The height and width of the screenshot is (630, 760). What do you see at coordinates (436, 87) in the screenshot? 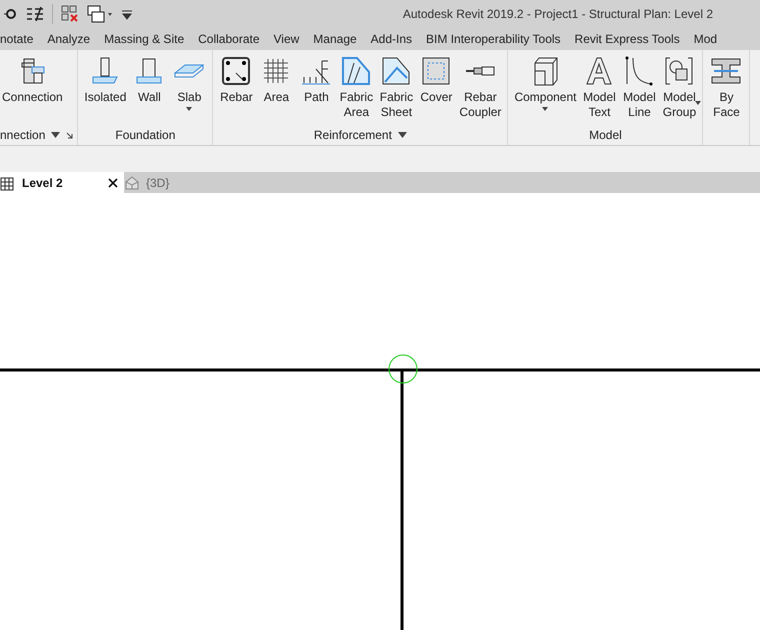
I see `ribbon-button: Cover` at bounding box center [436, 87].